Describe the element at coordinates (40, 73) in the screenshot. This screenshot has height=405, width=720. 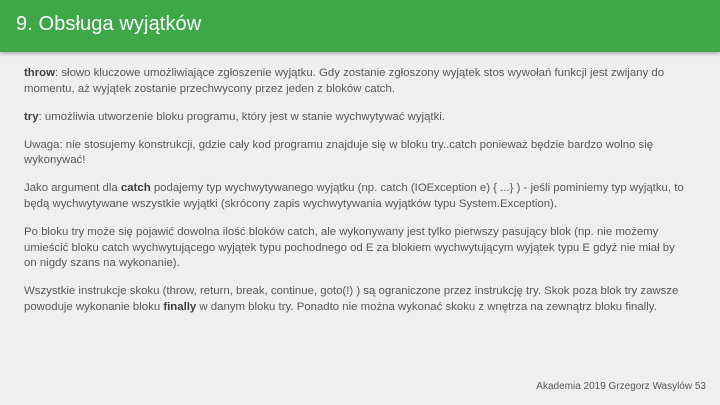
I see `keyword-throw: throw` at that location.